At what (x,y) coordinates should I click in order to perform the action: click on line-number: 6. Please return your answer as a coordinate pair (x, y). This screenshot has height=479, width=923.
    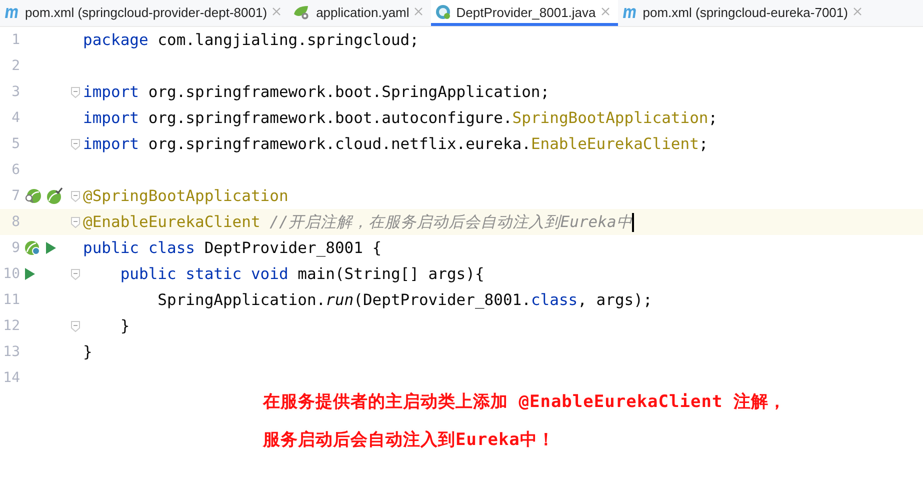
    Looking at the image, I should click on (15, 170).